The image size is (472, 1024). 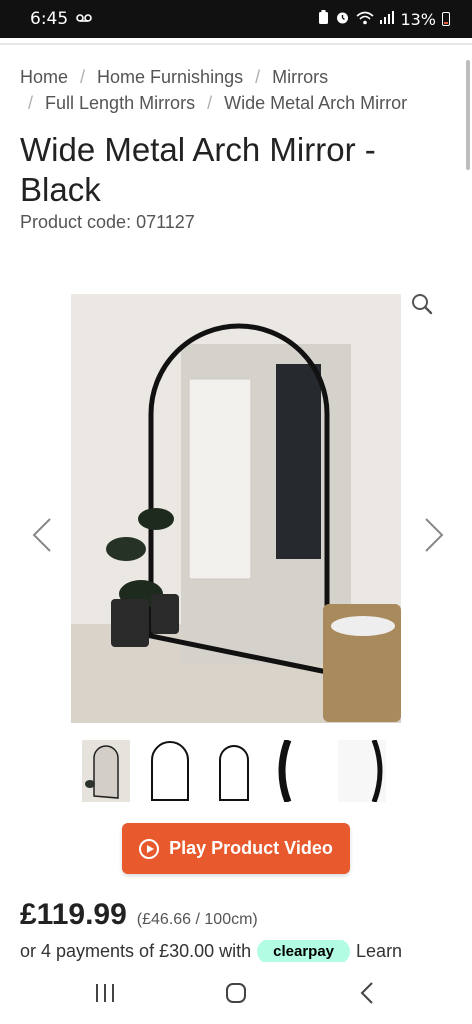 I want to click on wifi-icon, so click(x=365, y=19).